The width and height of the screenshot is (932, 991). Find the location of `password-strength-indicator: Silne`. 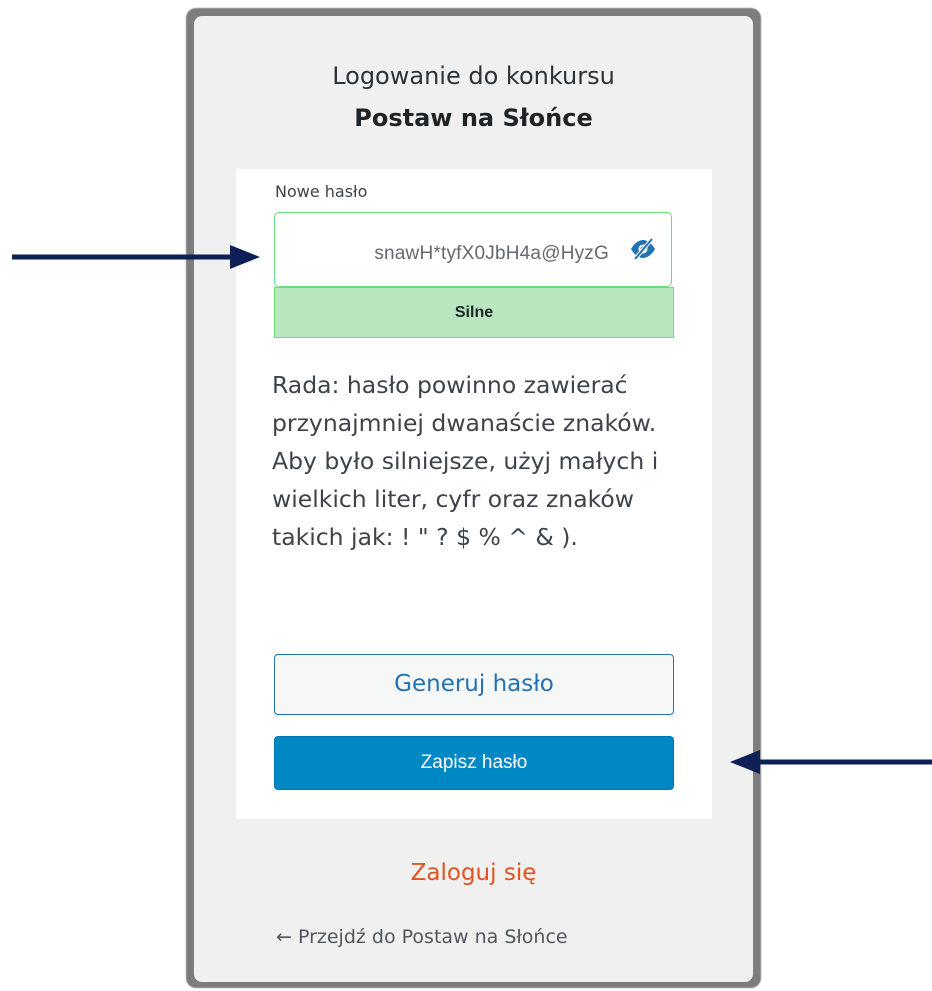

password-strength-indicator: Silne is located at coordinates (474, 312).